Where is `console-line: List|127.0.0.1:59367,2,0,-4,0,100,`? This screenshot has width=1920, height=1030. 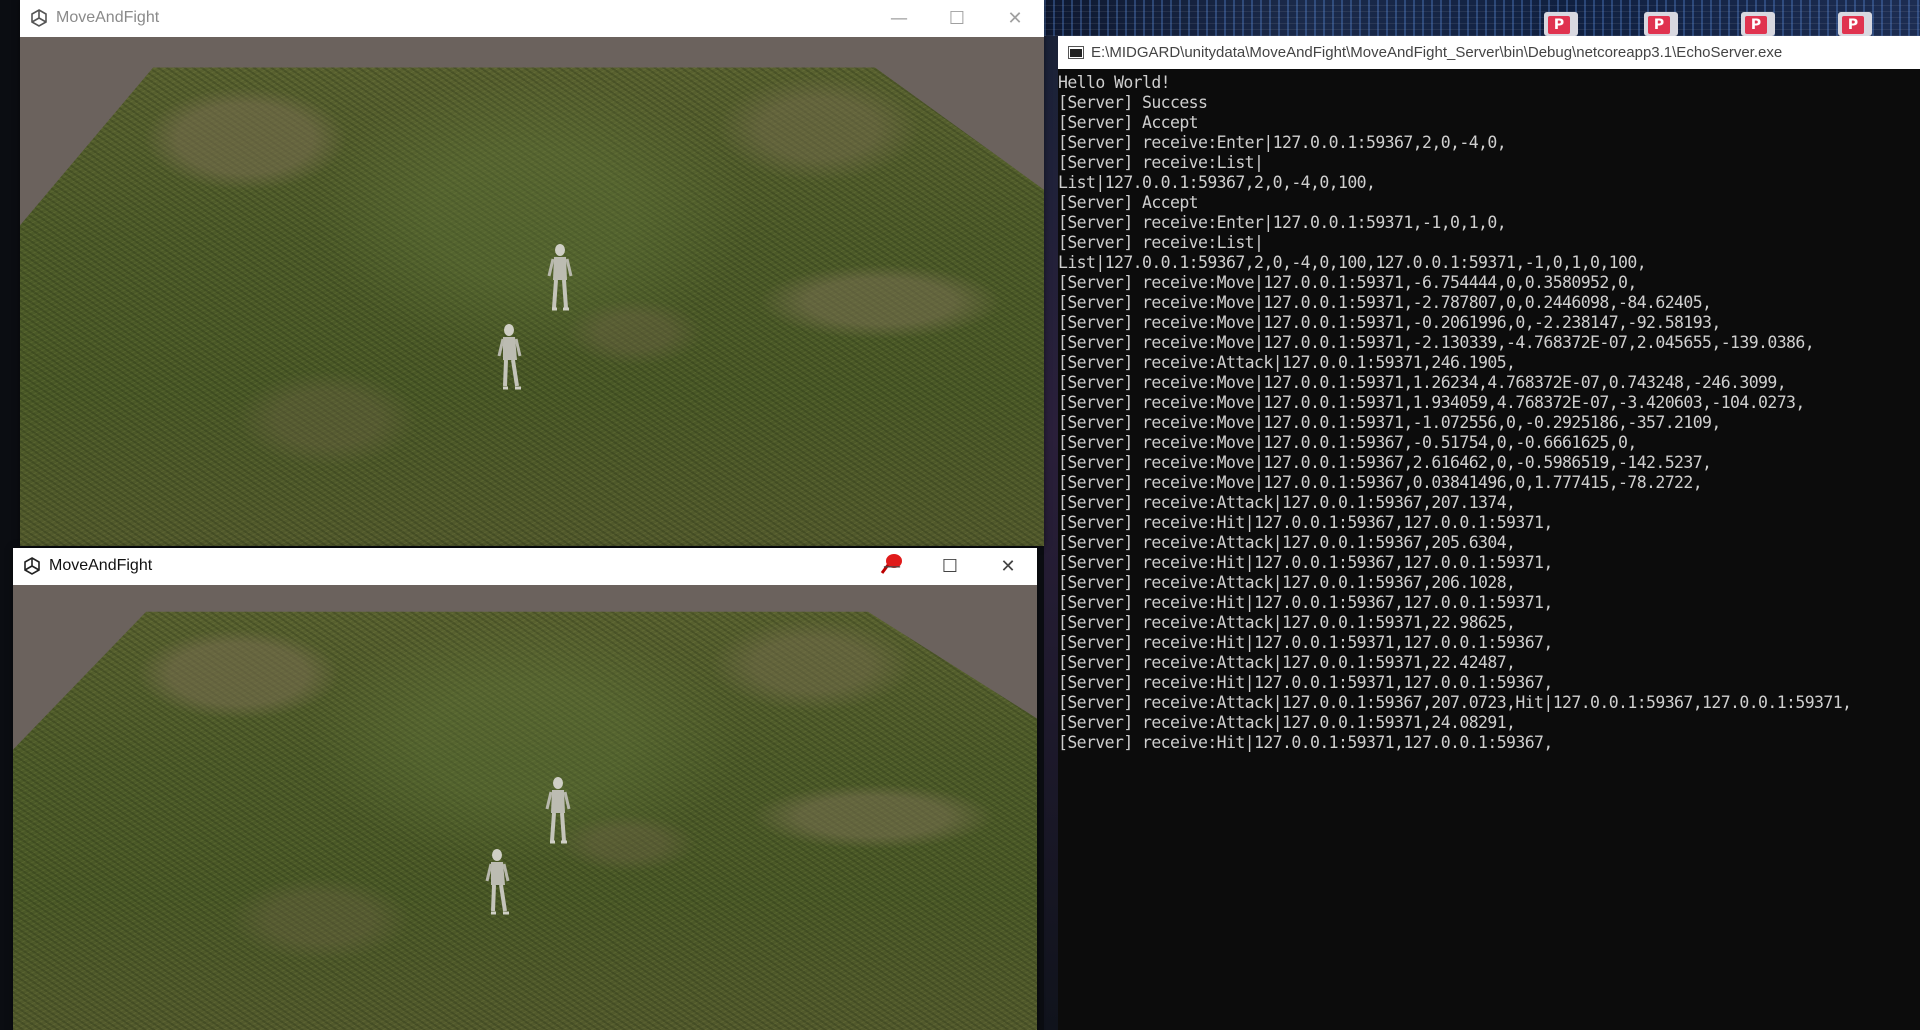 console-line: List|127.0.0.1:59367,2,0,-4,0,100, is located at coordinates (1217, 182).